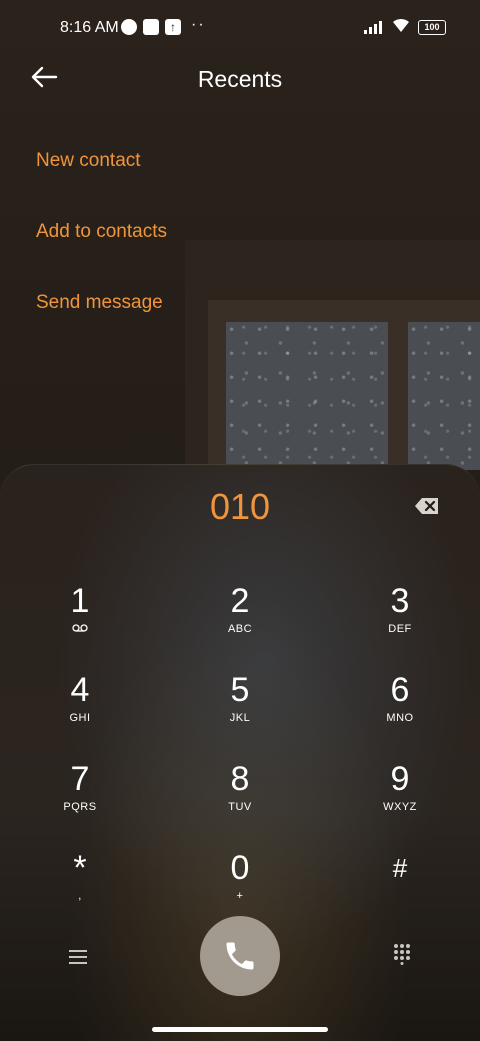  What do you see at coordinates (240, 896) in the screenshot?
I see `key-letters: +` at bounding box center [240, 896].